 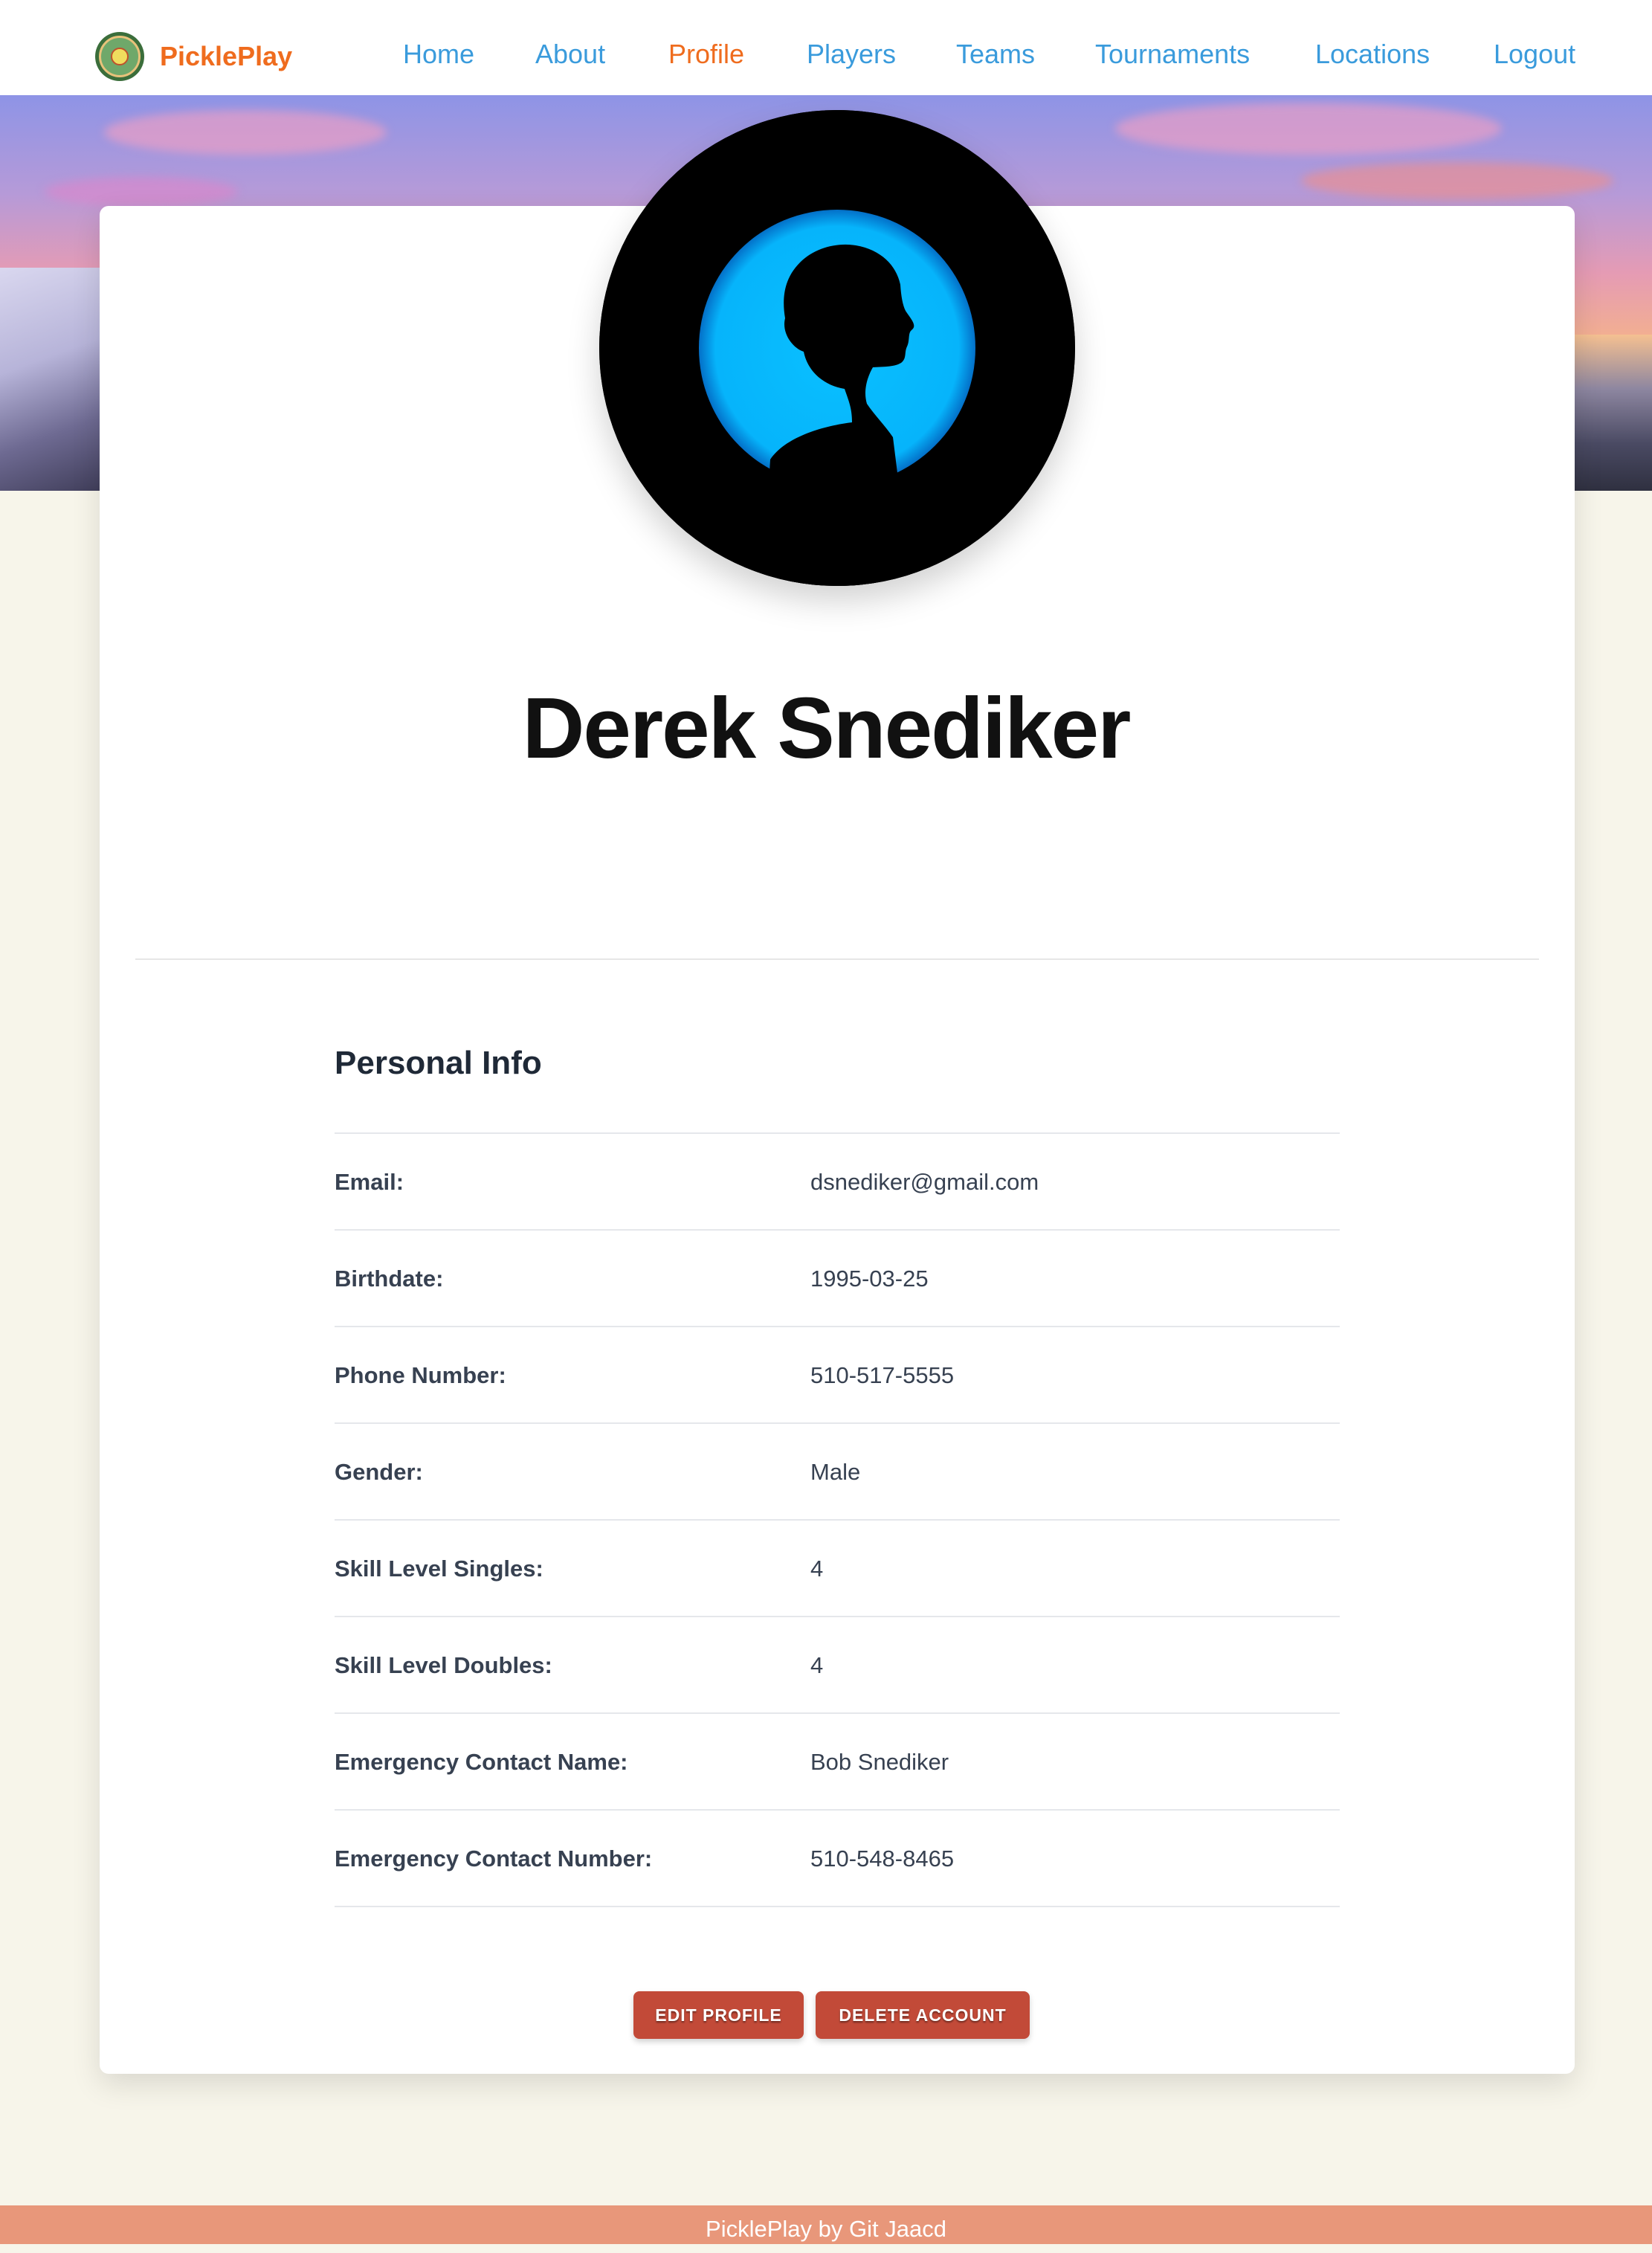 I want to click on footer: PicklePlay by Git Jaacd, so click(x=826, y=2224).